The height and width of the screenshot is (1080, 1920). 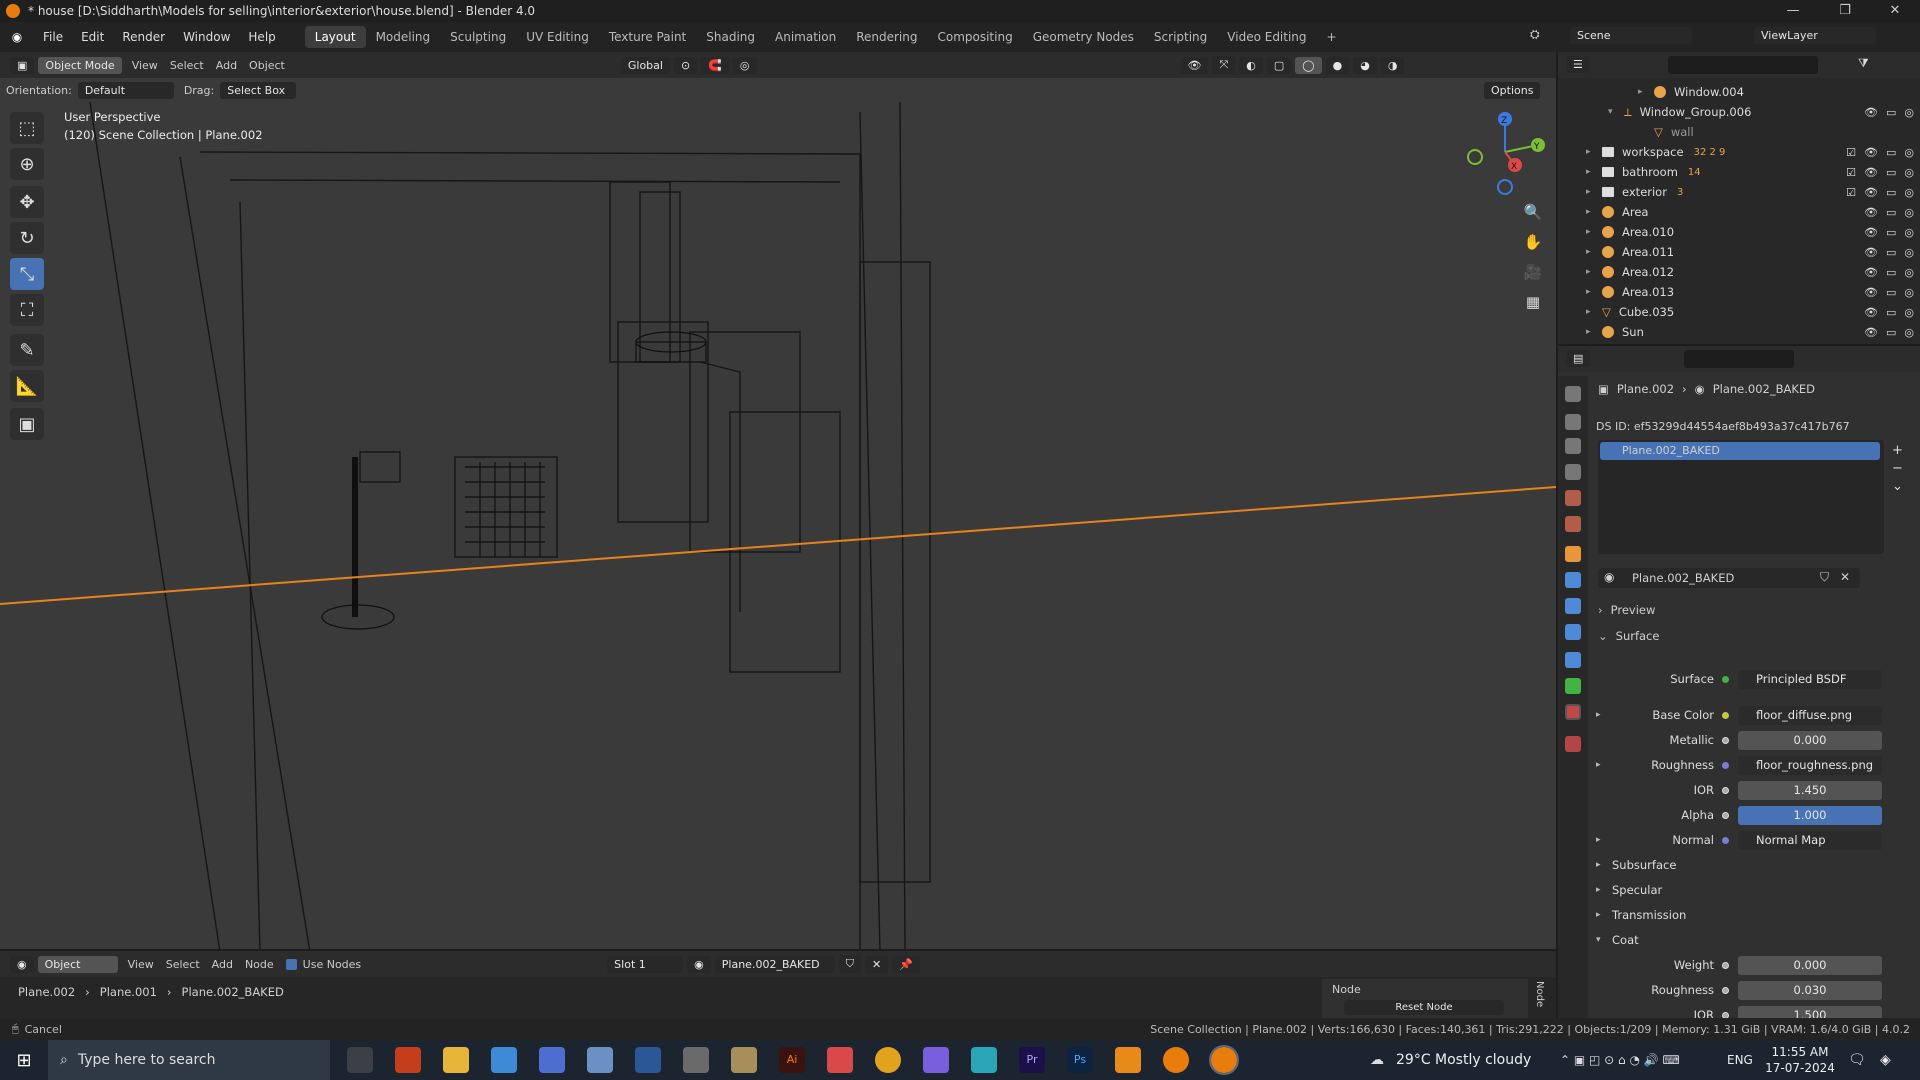 I want to click on add-workspace-icon: +, so click(x=1332, y=37).